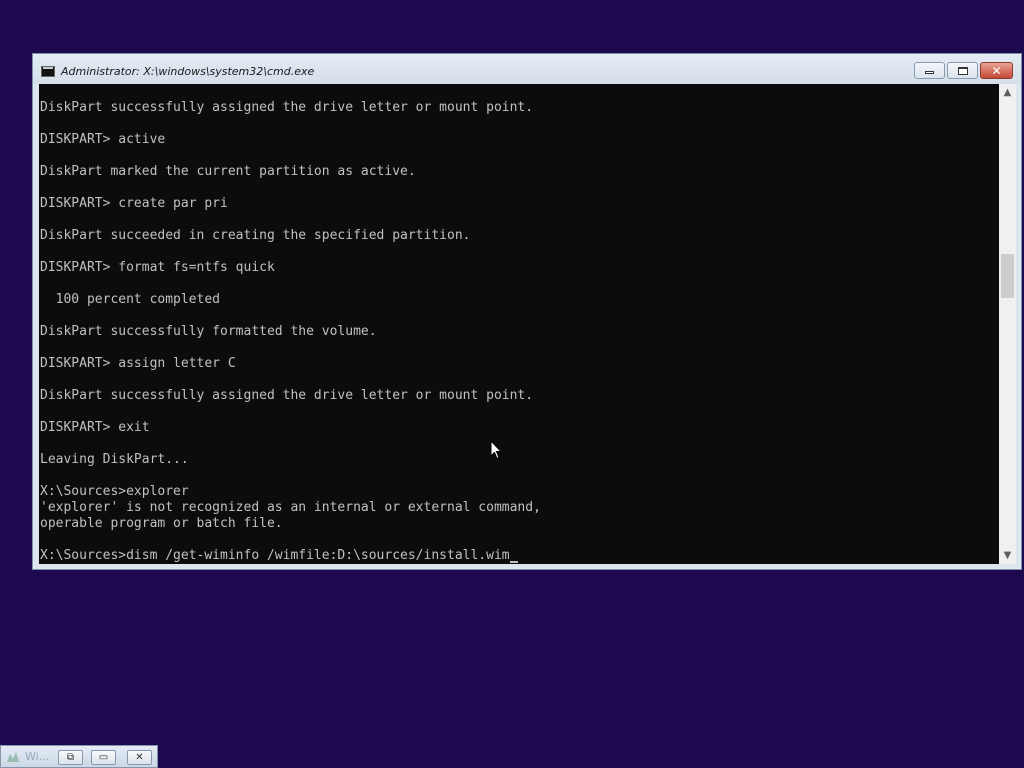 The image size is (1024, 768). I want to click on console-line: DISKPART> format fs=ntfs quick, so click(157, 267).